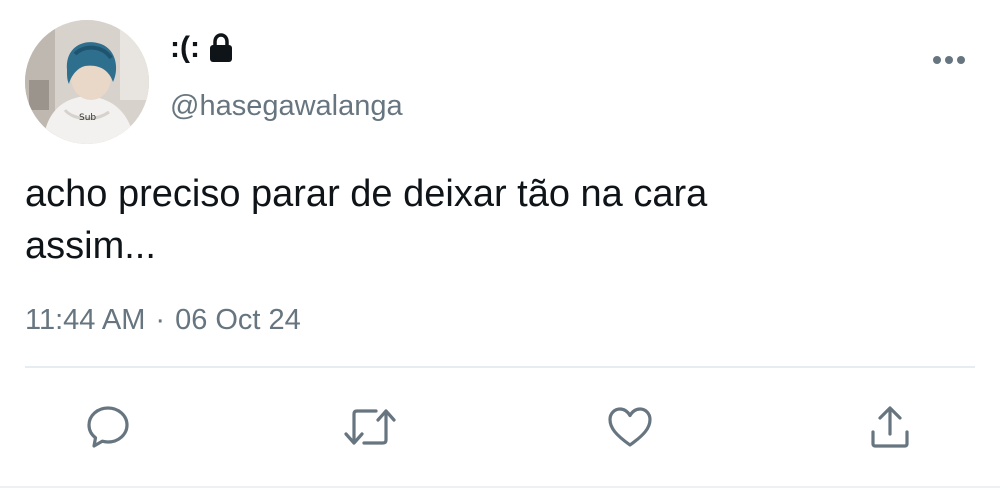 This screenshot has height=500, width=1000. What do you see at coordinates (202, 48) in the screenshot?
I see `display-name: :(:` at bounding box center [202, 48].